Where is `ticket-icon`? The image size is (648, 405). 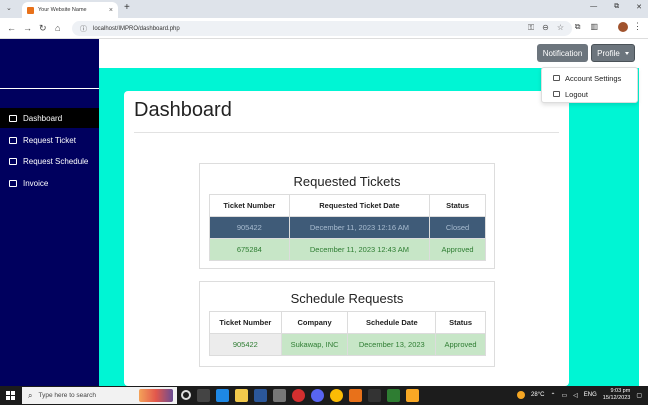
ticket-icon is located at coordinates (13, 140).